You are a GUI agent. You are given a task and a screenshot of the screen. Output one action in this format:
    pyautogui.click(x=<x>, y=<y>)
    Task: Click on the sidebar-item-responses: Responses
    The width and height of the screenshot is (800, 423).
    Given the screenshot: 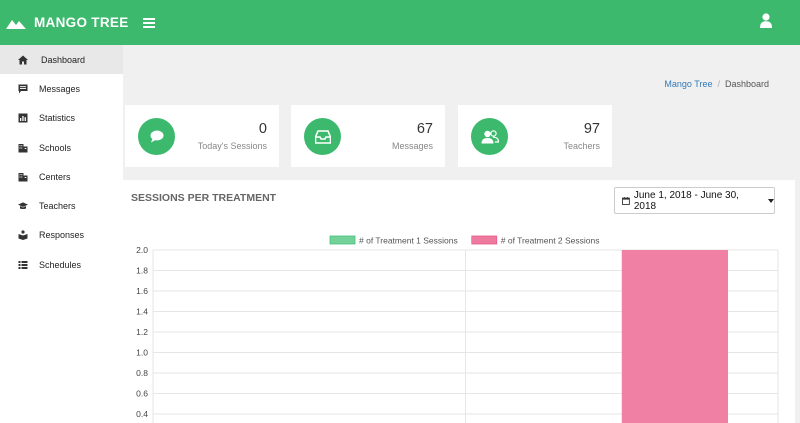 What is the action you would take?
    pyautogui.click(x=61, y=235)
    